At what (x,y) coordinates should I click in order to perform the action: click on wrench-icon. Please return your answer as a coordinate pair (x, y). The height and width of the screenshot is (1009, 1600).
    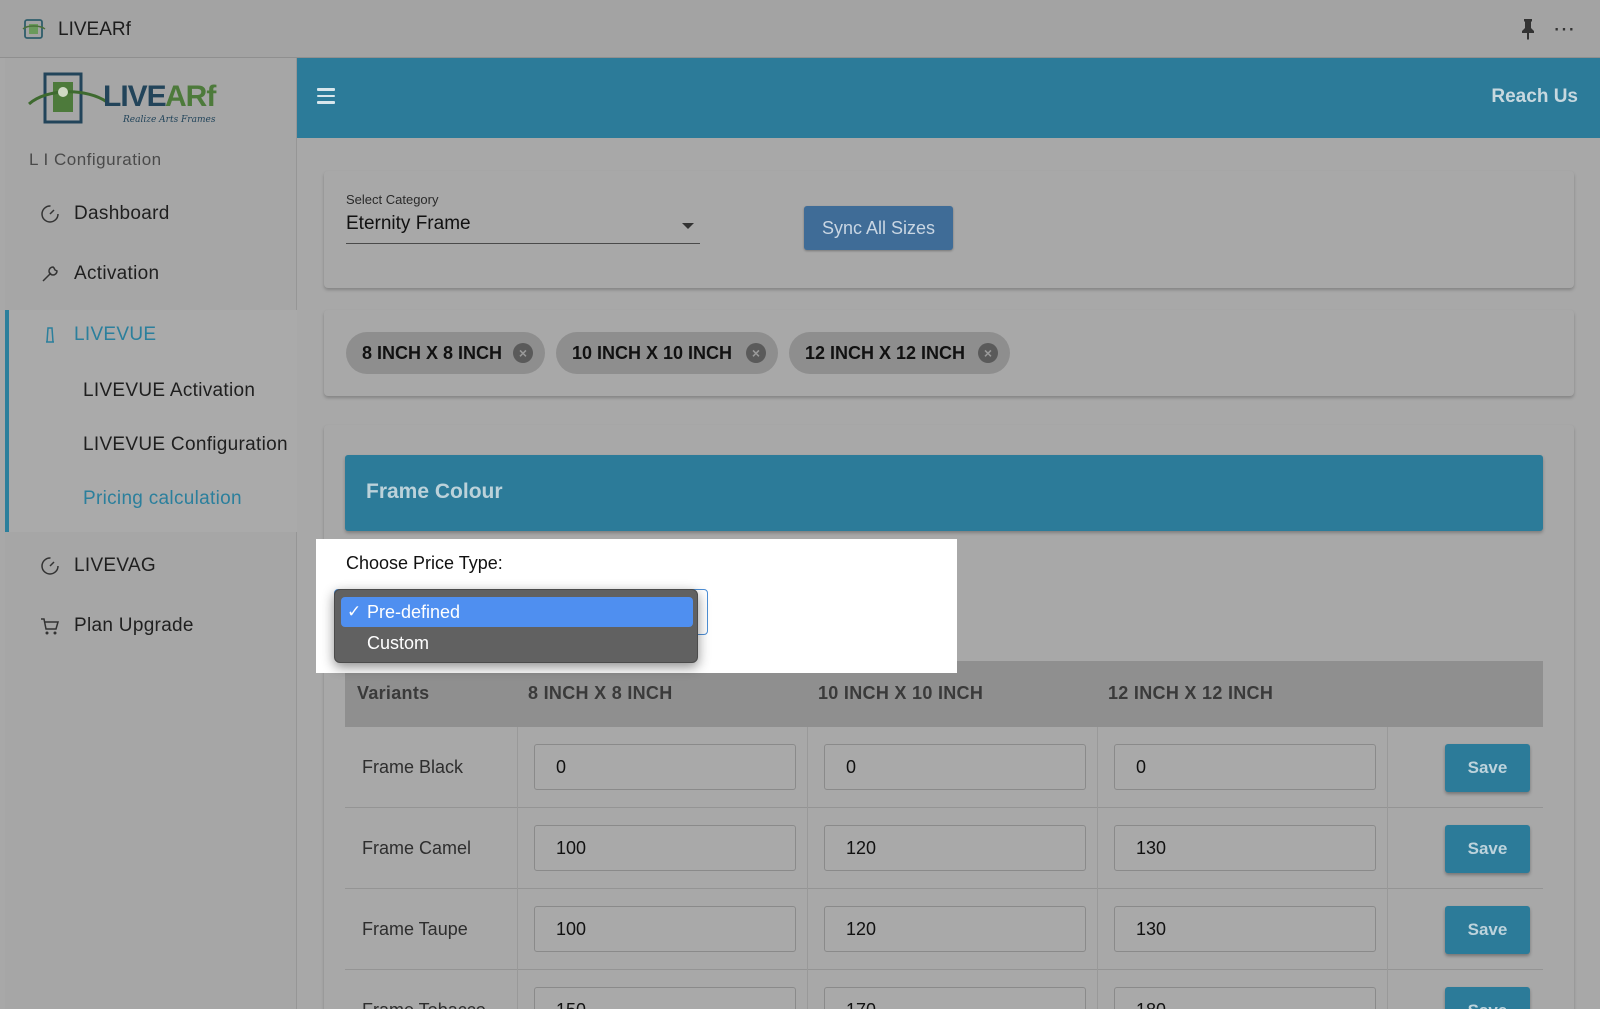
    Looking at the image, I should click on (50, 274).